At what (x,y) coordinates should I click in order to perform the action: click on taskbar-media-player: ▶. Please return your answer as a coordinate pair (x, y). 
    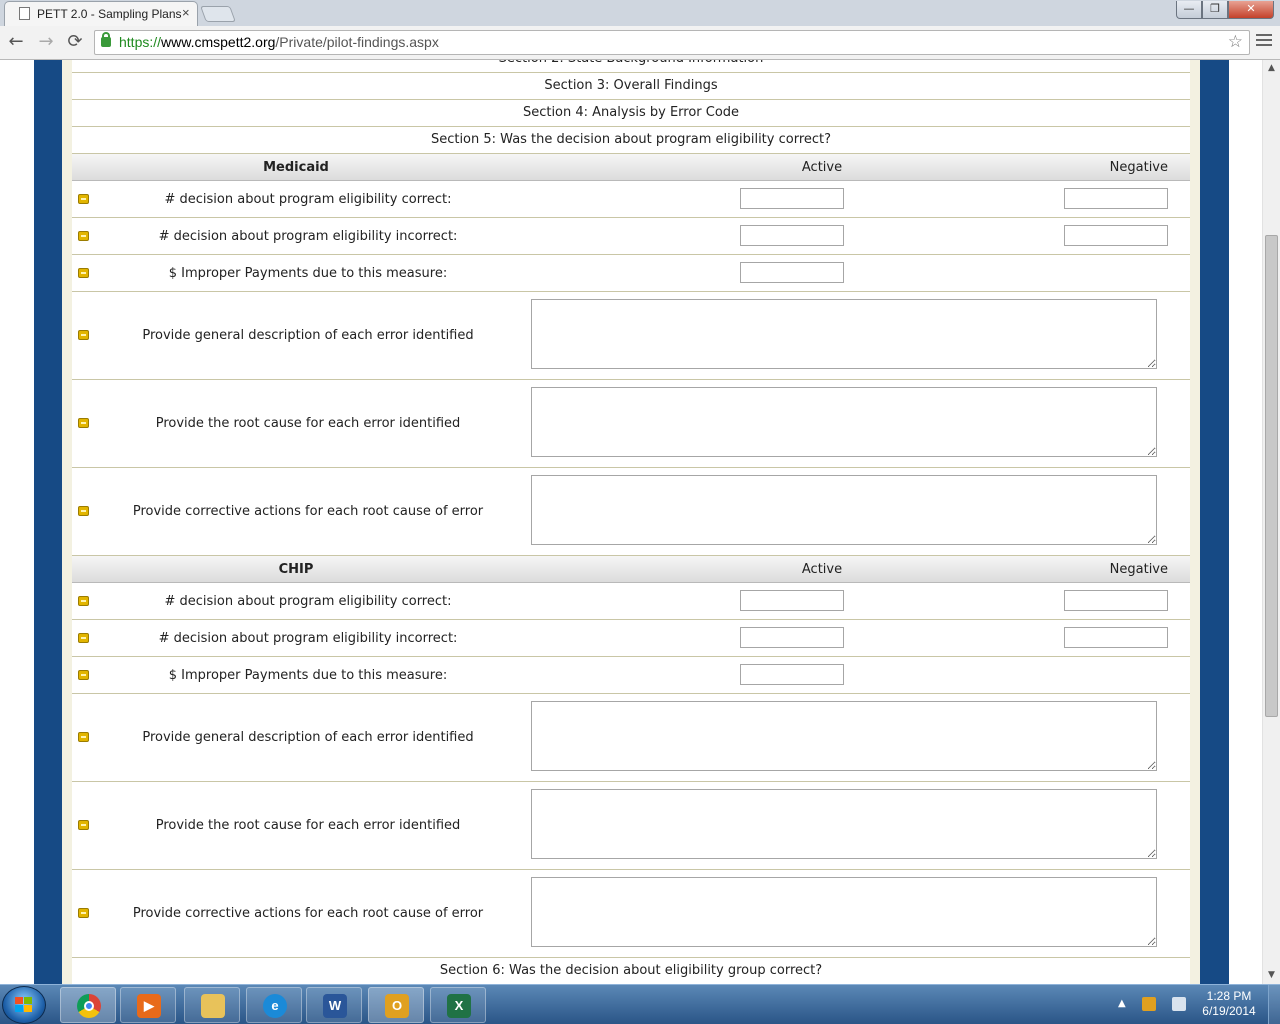
    Looking at the image, I should click on (148, 1005).